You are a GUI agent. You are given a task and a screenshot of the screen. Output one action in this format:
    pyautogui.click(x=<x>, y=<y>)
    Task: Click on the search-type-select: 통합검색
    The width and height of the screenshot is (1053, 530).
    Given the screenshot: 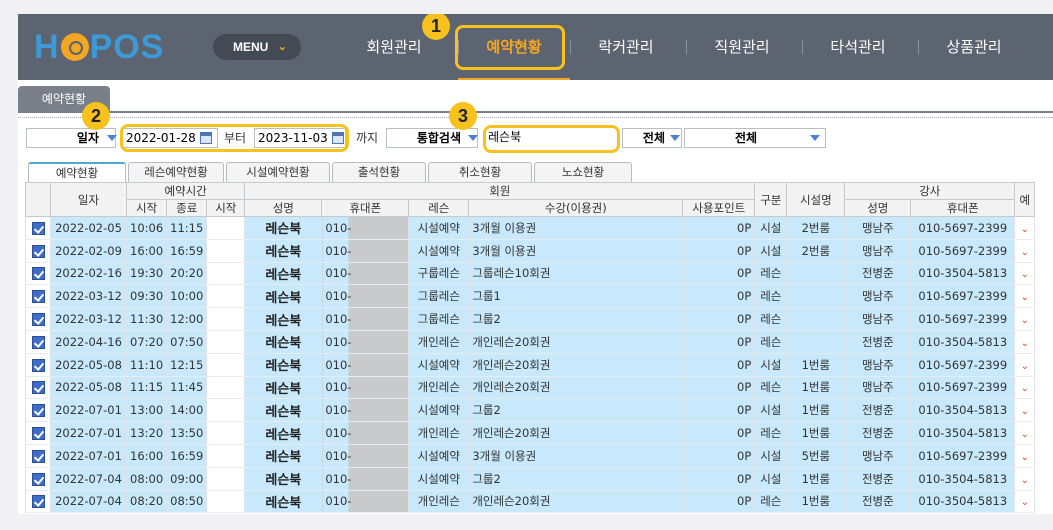 What is the action you would take?
    pyautogui.click(x=432, y=138)
    